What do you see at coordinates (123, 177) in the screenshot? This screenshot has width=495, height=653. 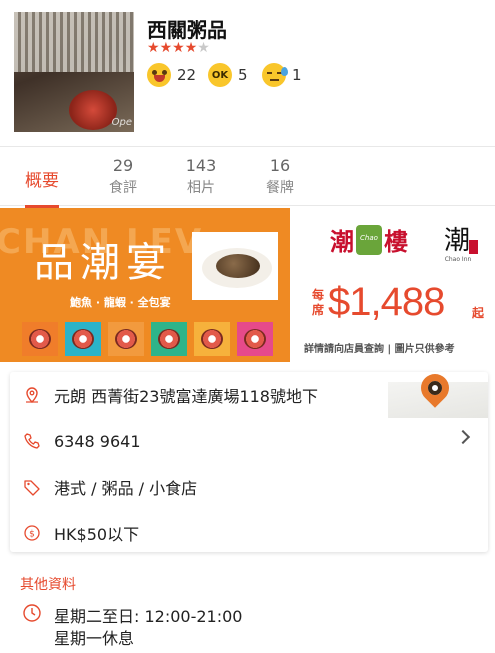 I see `tab-reviews: 29 食評` at bounding box center [123, 177].